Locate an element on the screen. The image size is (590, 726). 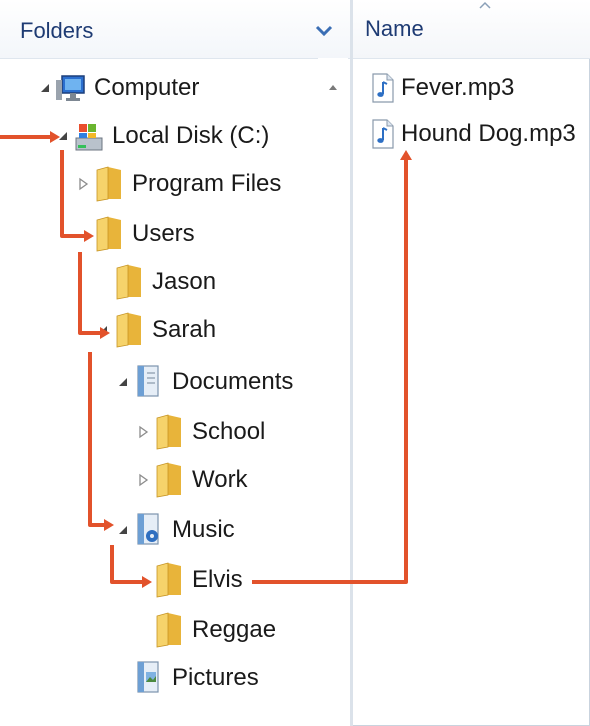
sort-ascending-icon is located at coordinates (485, 5).